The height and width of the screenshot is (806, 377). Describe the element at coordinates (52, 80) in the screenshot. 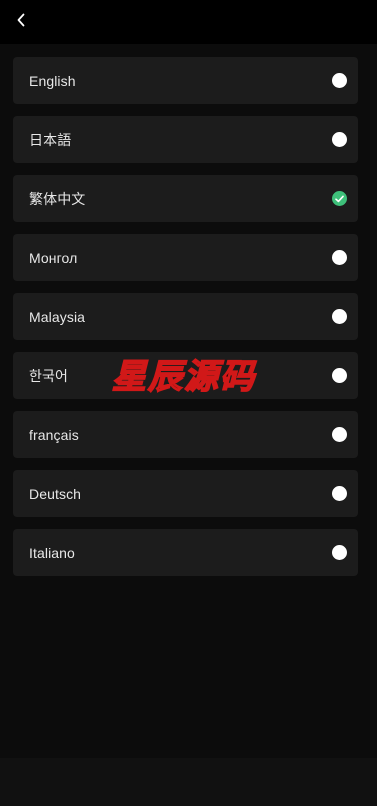

I see `language-label: English` at that location.